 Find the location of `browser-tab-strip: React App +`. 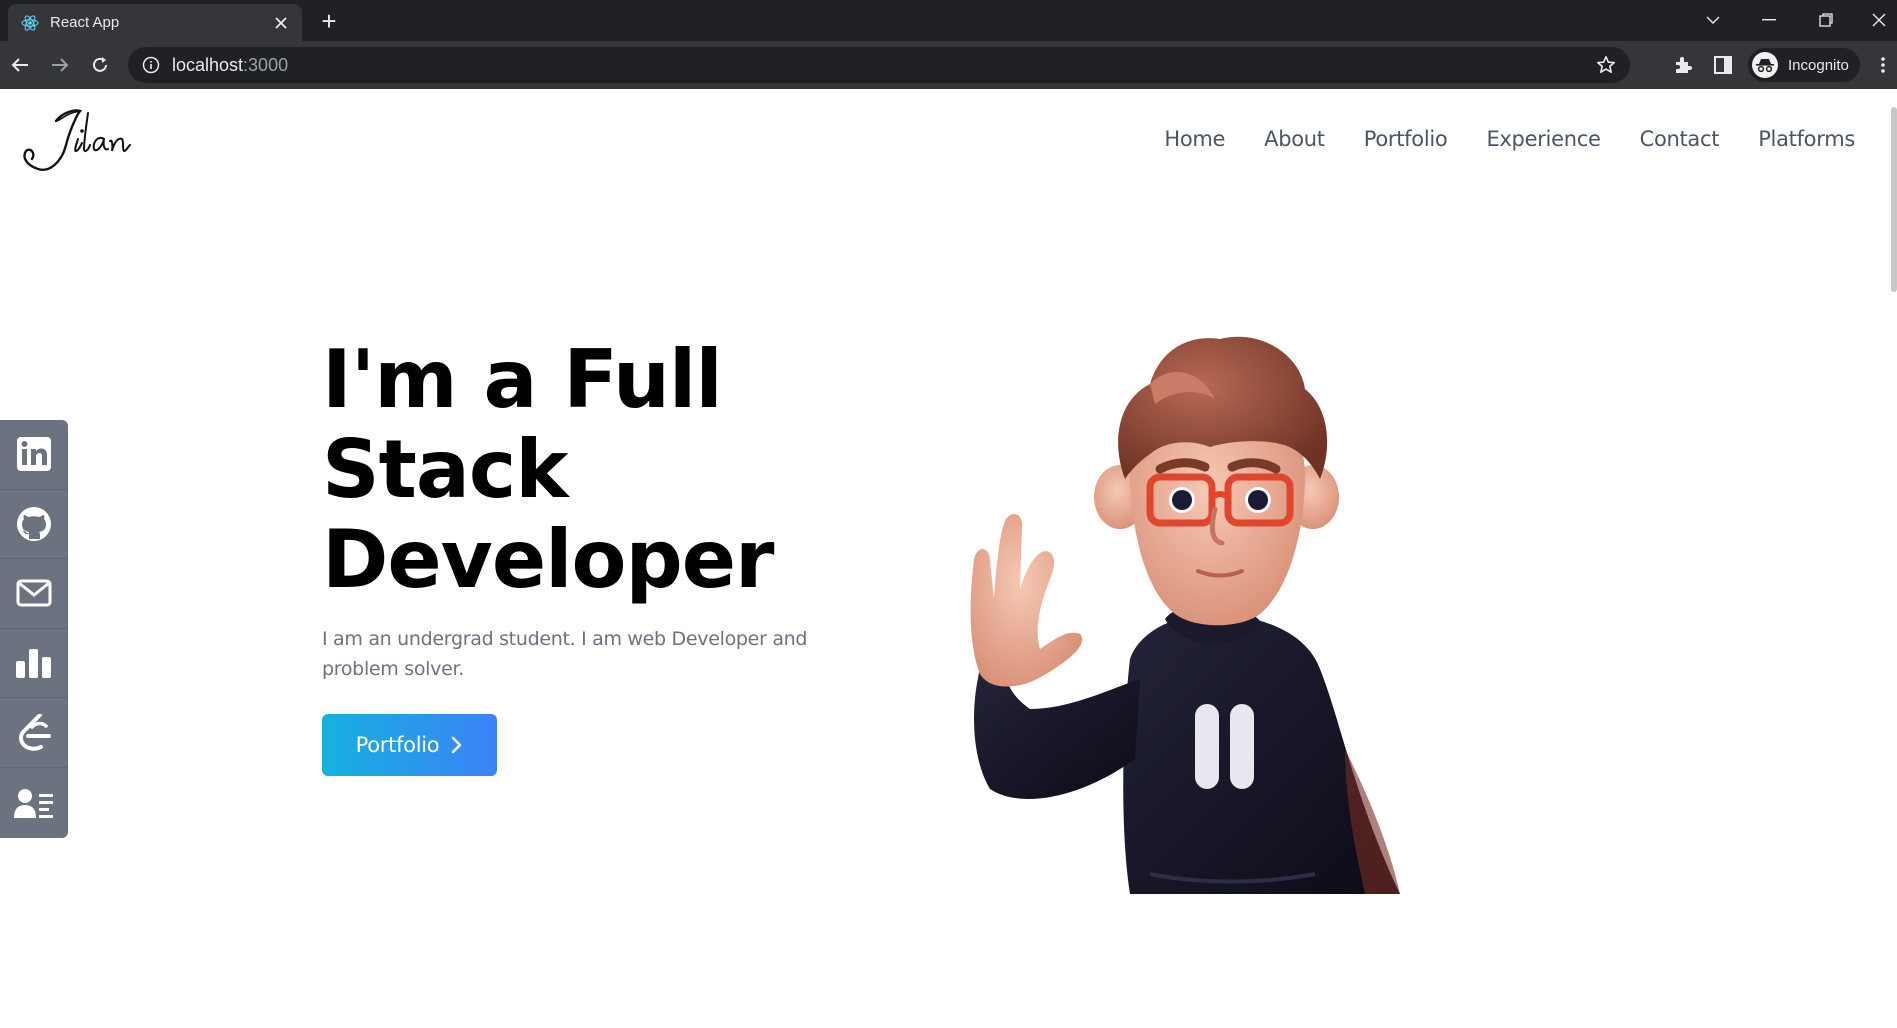

browser-tab-strip: React App + is located at coordinates (948, 20).